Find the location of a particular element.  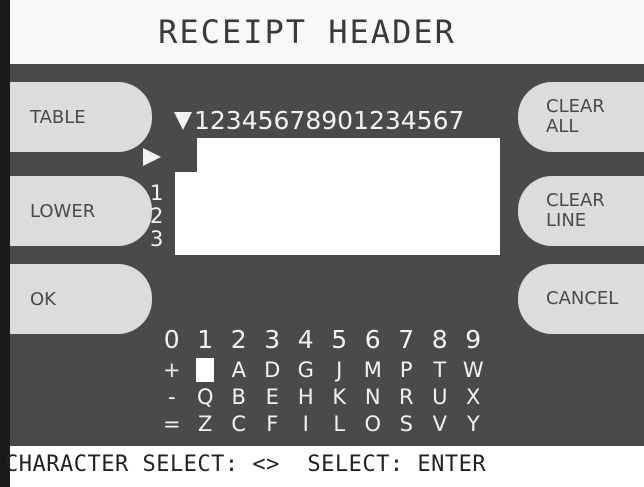

char-cell: E is located at coordinates (273, 397).